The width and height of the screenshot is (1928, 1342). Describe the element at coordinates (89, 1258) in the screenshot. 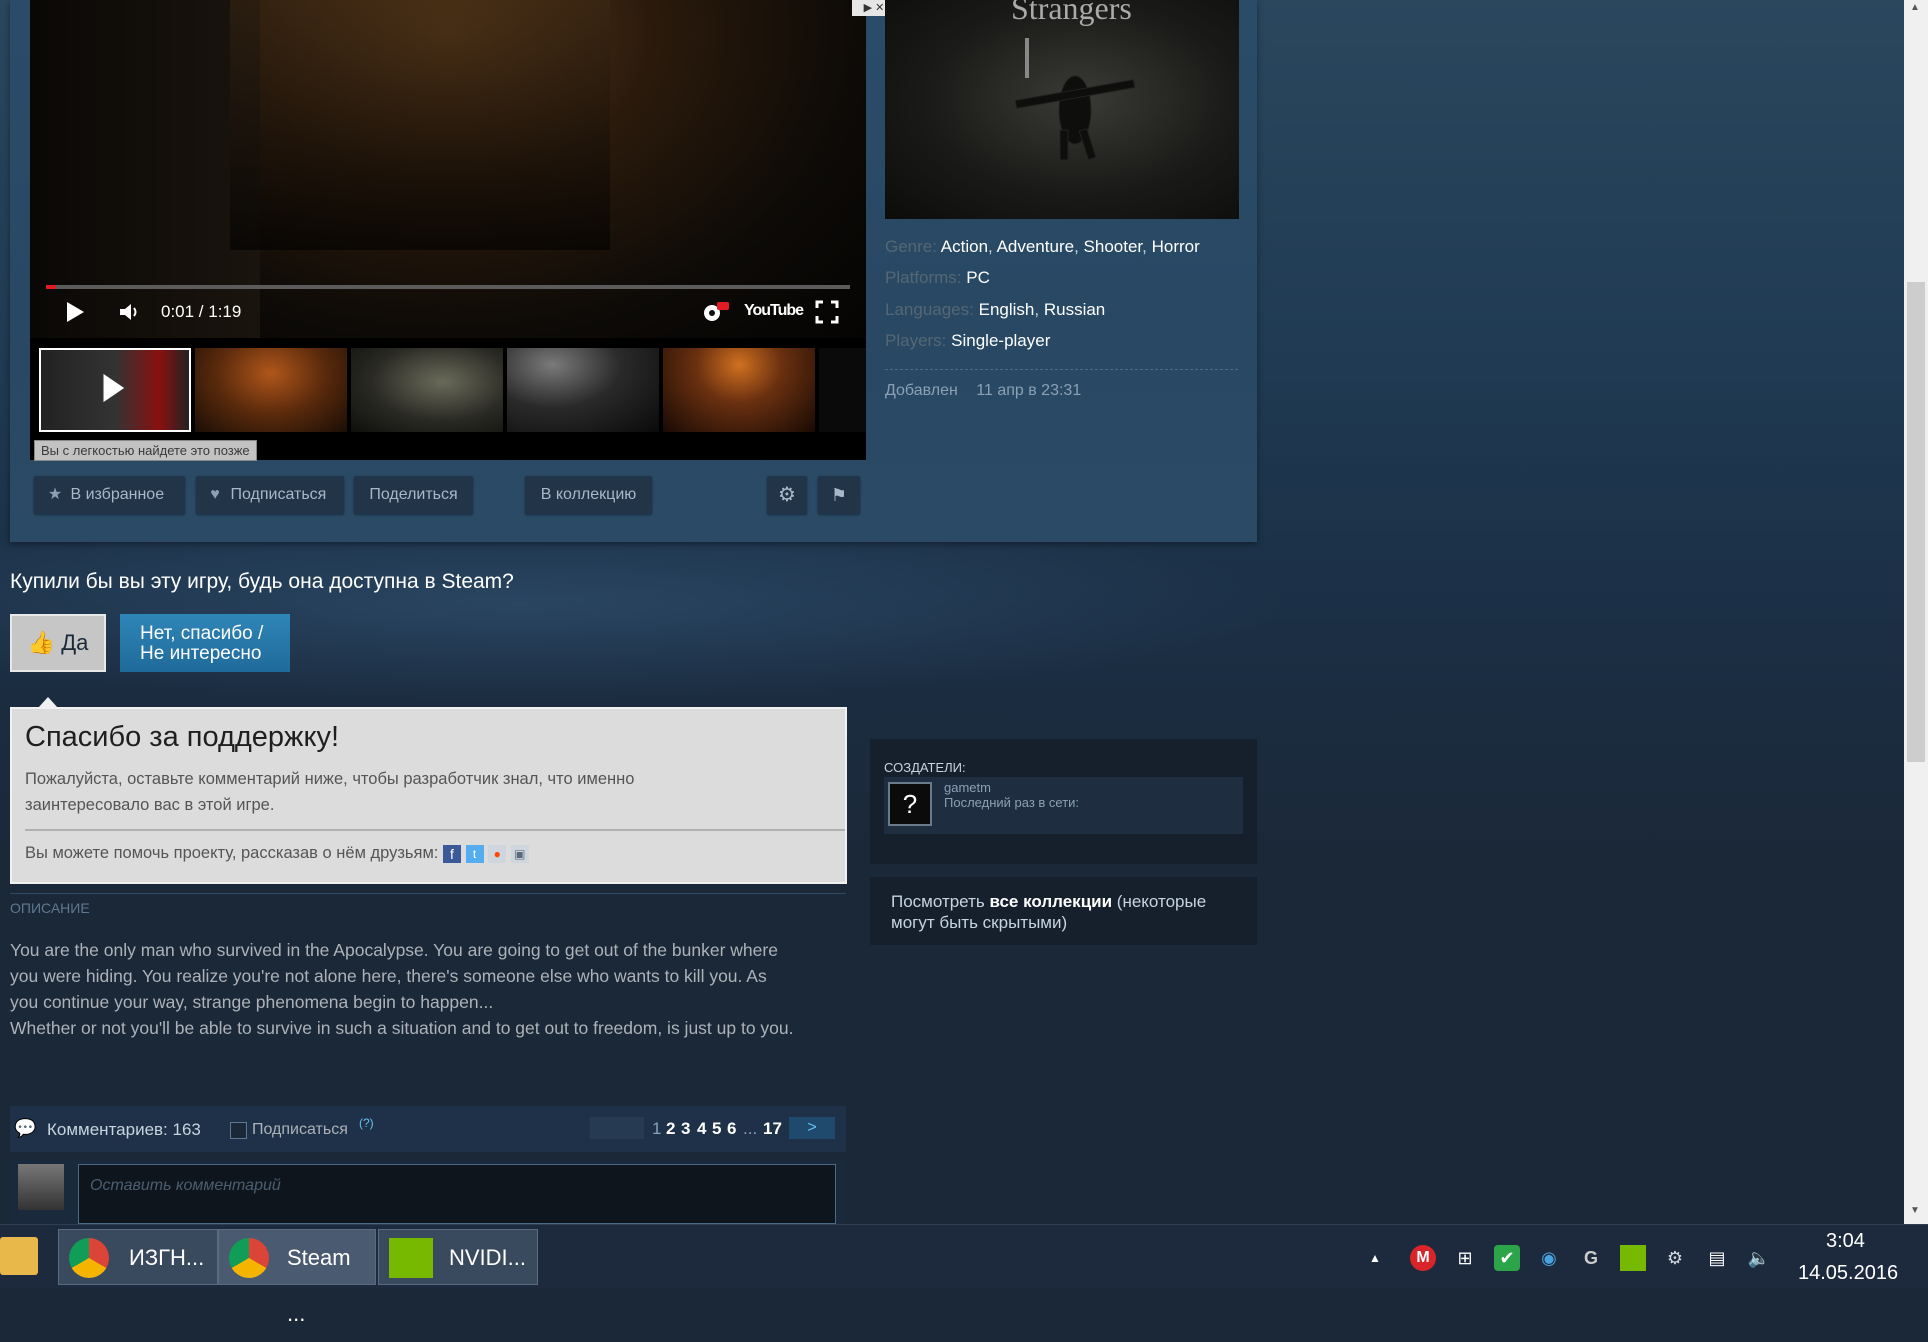

I see `chrome-icon` at that location.